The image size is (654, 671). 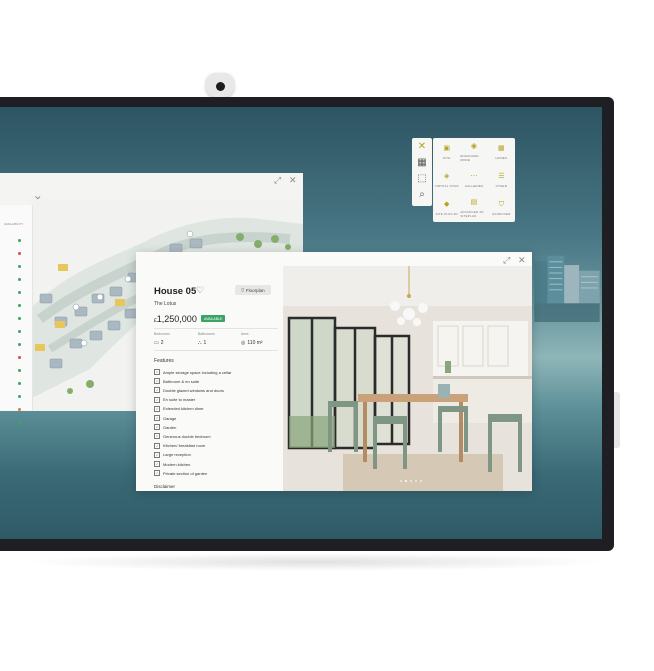 What do you see at coordinates (473, 152) in the screenshot?
I see `app-enhanced-mode: ◉ ENHANCED MODE` at bounding box center [473, 152].